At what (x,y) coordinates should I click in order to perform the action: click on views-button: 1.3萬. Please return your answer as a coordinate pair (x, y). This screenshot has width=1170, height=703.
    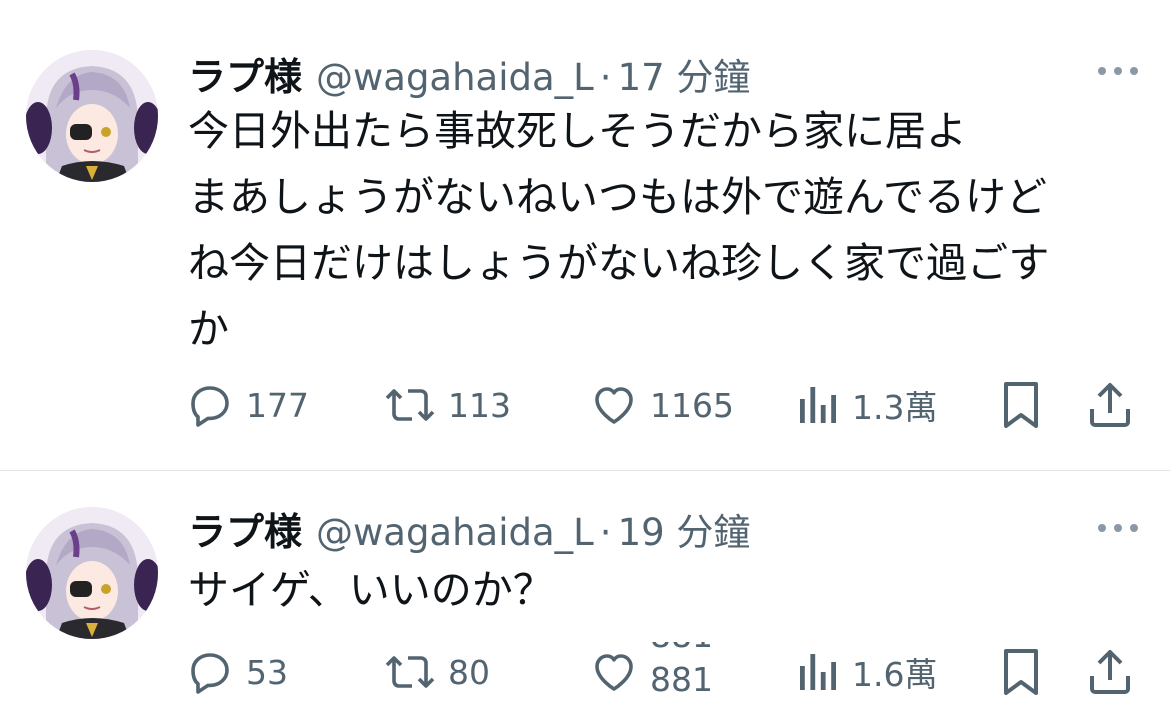
    Looking at the image, I should click on (866, 405).